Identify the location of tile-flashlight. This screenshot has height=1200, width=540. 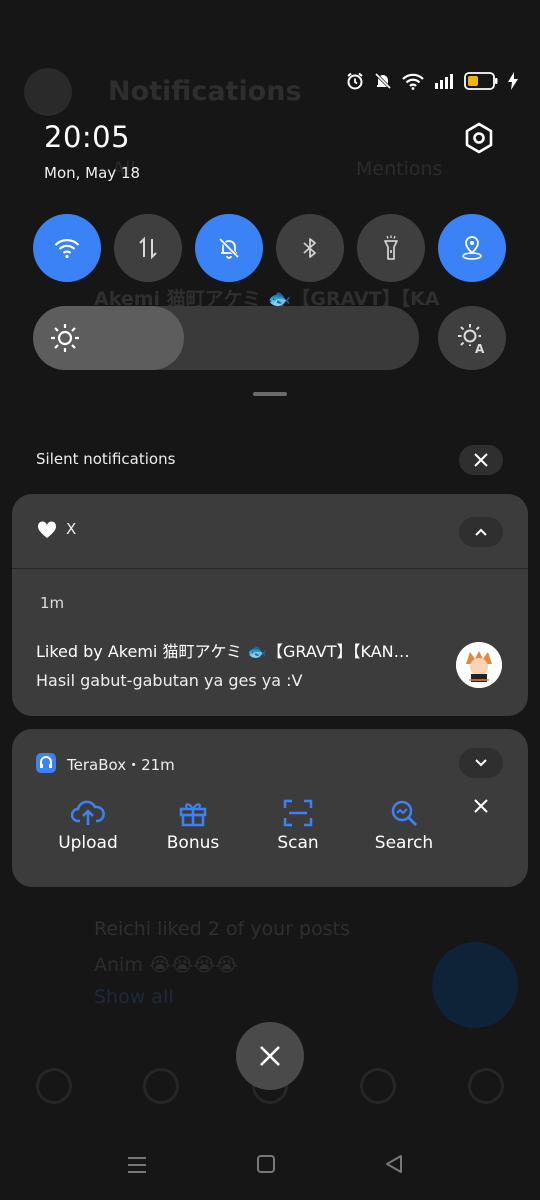
(391, 248).